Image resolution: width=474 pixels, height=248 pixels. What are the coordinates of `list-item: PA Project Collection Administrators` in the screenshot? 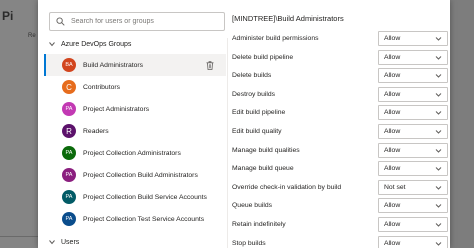 It's located at (135, 153).